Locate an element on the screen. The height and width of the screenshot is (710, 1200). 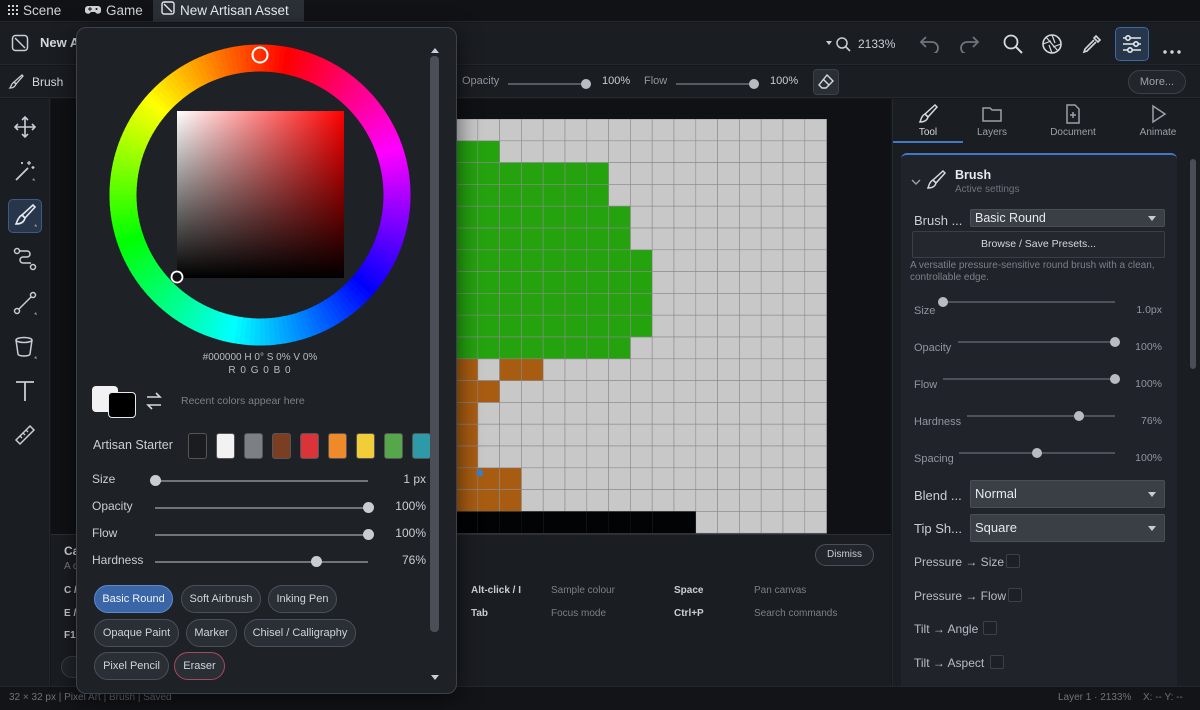
tab-animate: Animate is located at coordinates (1158, 121).